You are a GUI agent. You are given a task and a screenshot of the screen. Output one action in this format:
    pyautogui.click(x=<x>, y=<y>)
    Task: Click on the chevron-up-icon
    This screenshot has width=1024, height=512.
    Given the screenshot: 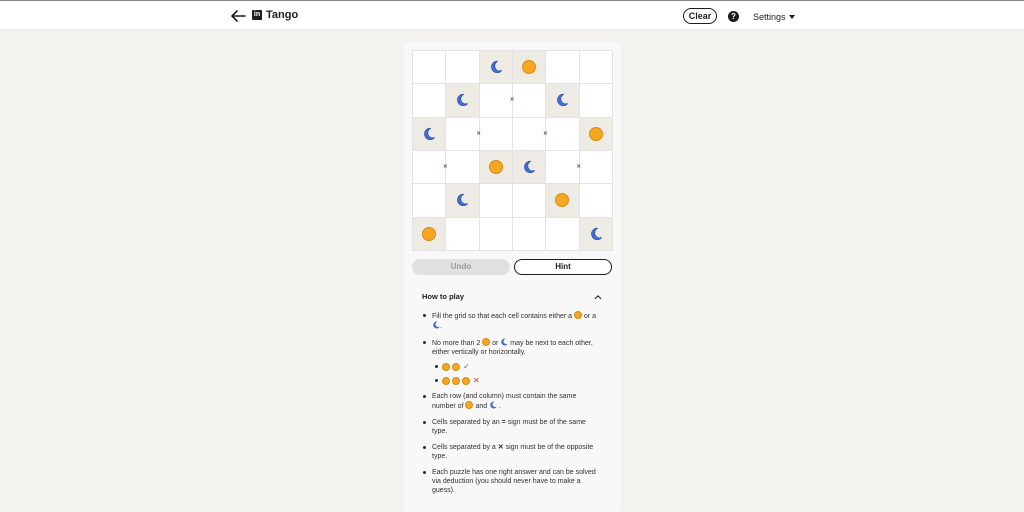 What is the action you would take?
    pyautogui.click(x=598, y=297)
    